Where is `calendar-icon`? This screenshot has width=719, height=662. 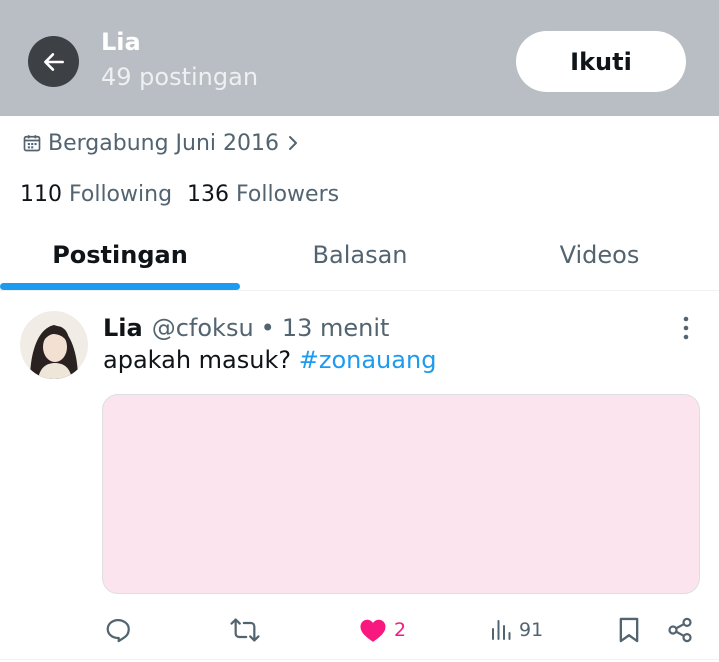 calendar-icon is located at coordinates (32, 143).